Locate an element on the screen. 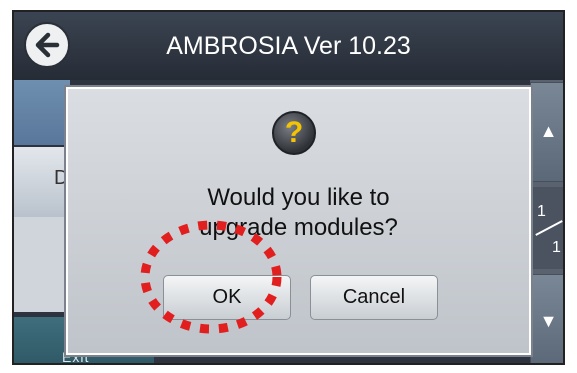 This screenshot has height=373, width=577. question-glyph: ? is located at coordinates (294, 132).